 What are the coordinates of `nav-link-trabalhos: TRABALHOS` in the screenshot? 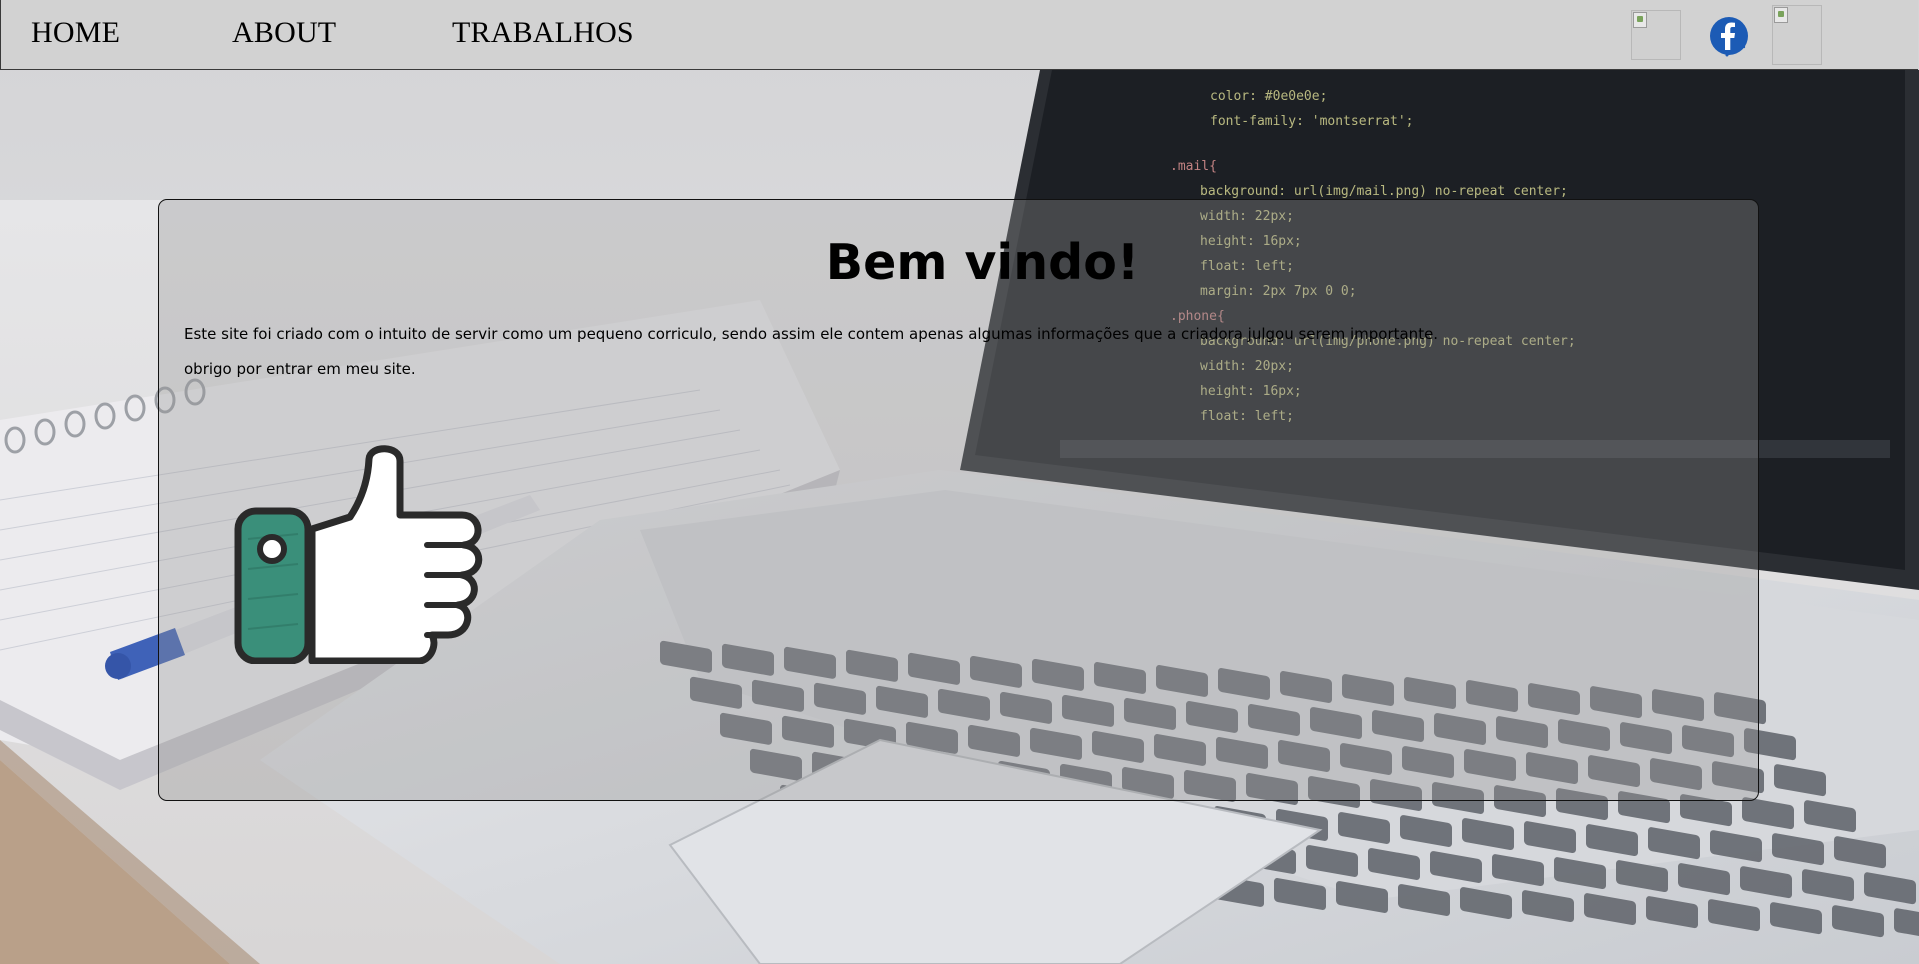 It's located at (543, 33).